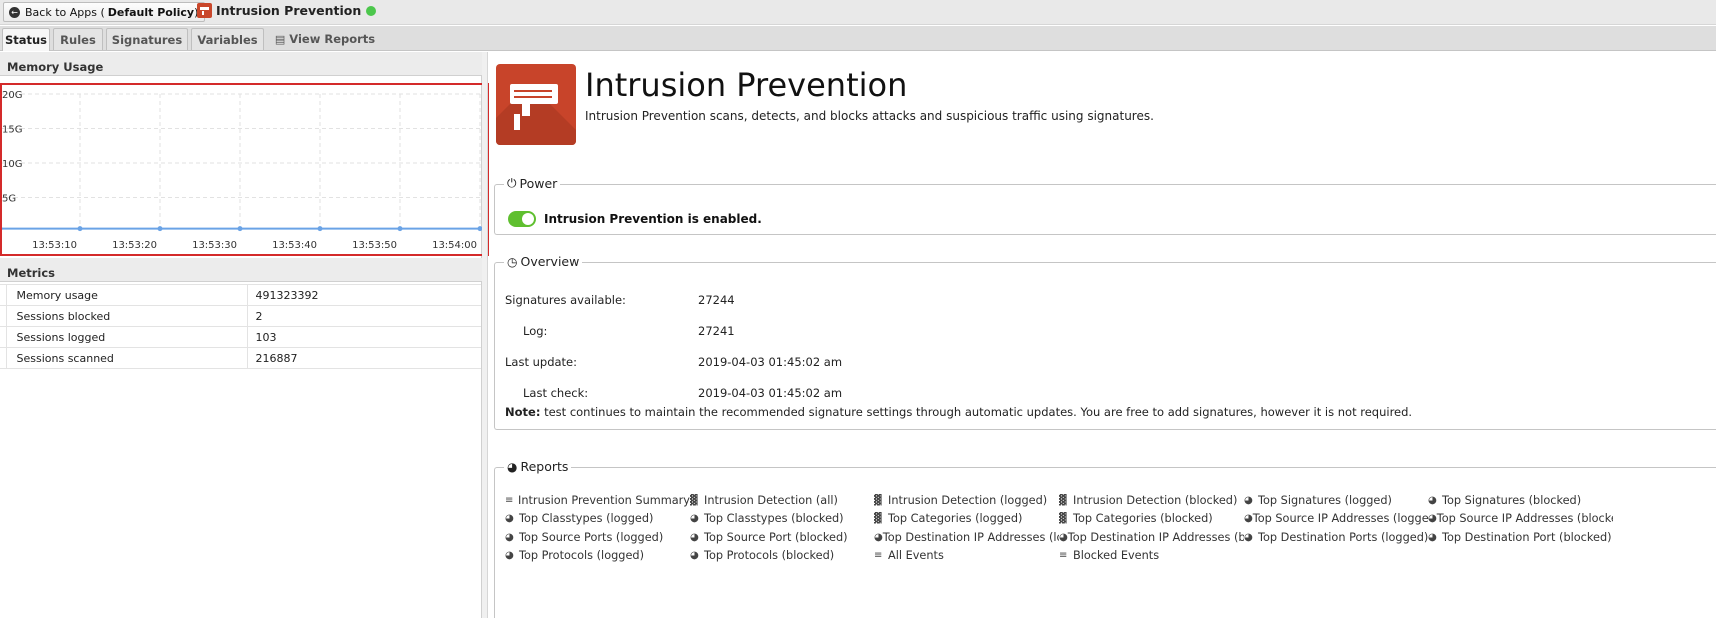  What do you see at coordinates (770, 362) in the screenshot?
I see `overview-value-last-update: 2019-04-03 01:45:02 am` at bounding box center [770, 362].